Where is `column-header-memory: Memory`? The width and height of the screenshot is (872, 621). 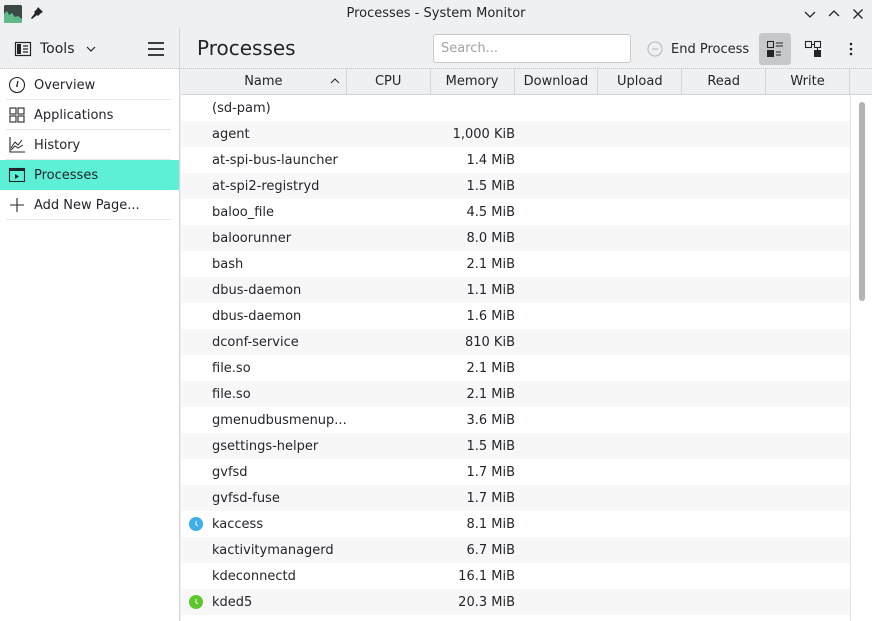 column-header-memory: Memory is located at coordinates (473, 81).